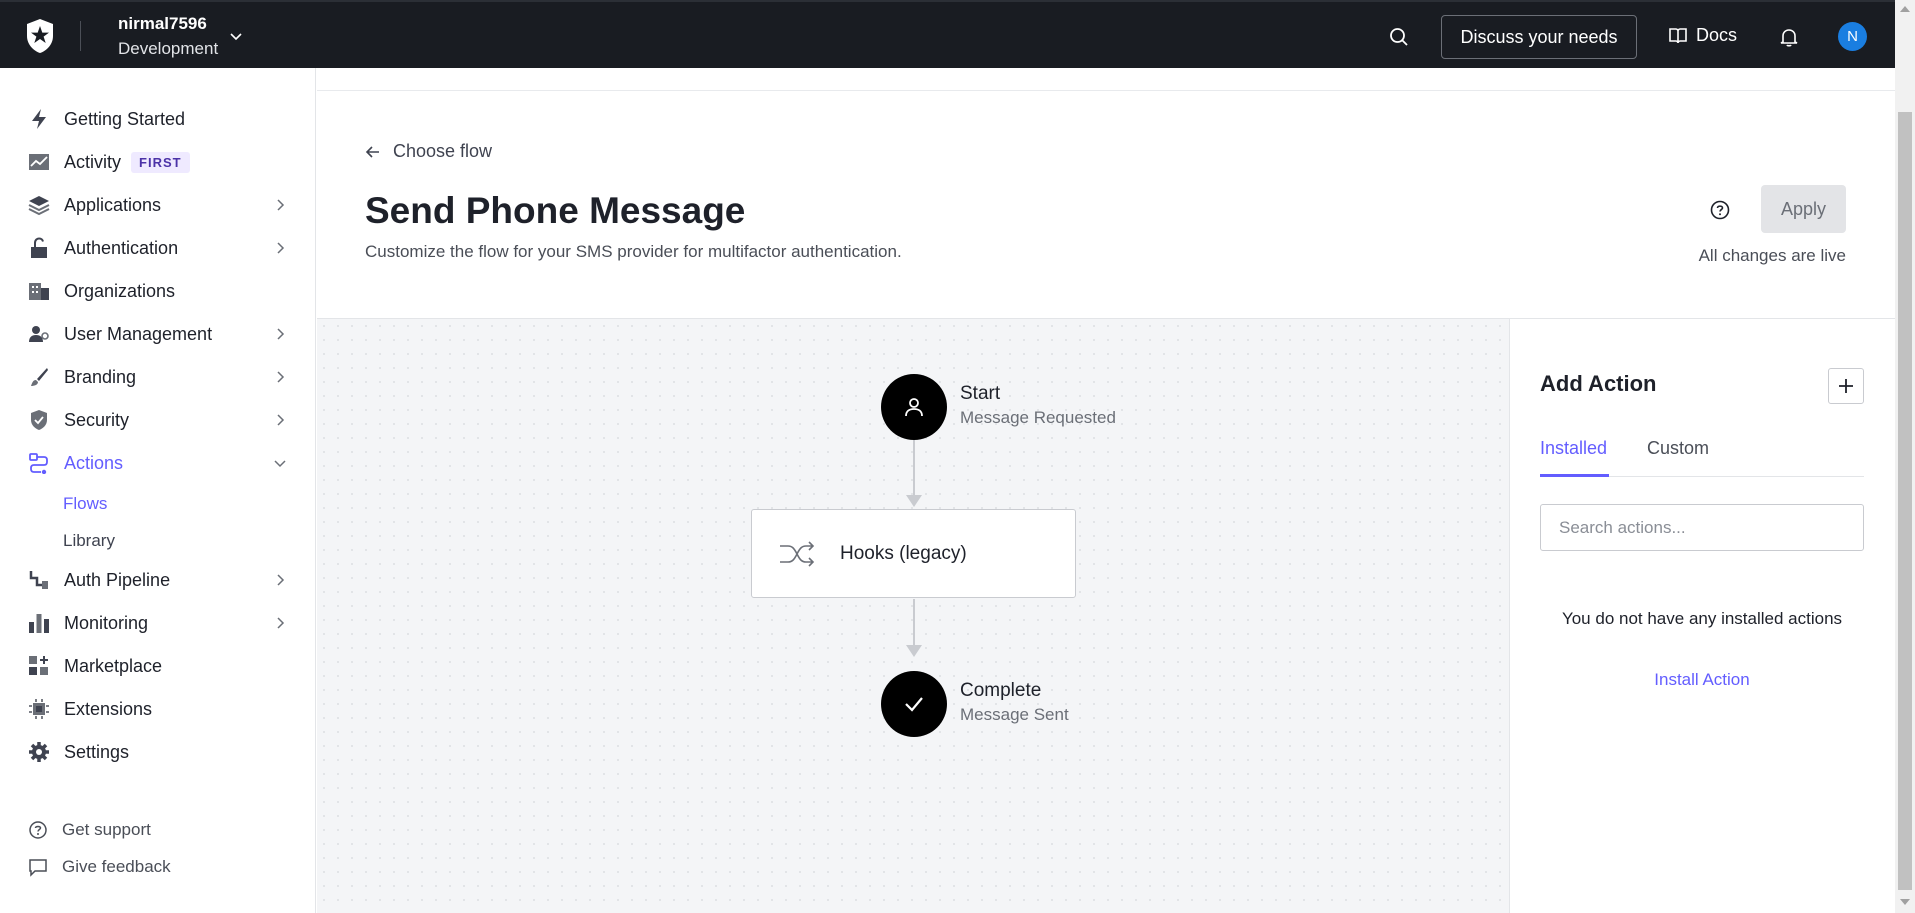 The image size is (1915, 913). I want to click on tenant-environment: Development, so click(168, 48).